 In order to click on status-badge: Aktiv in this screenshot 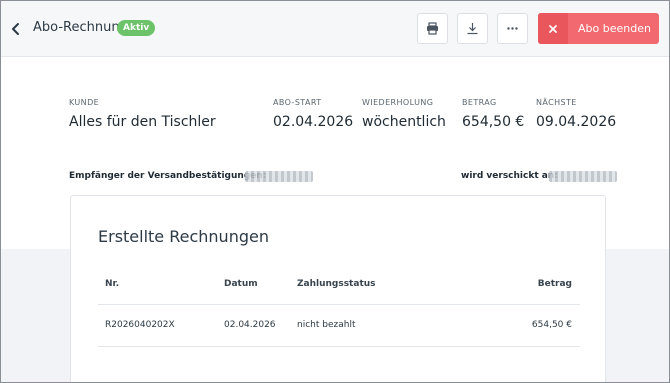, I will do `click(136, 28)`.